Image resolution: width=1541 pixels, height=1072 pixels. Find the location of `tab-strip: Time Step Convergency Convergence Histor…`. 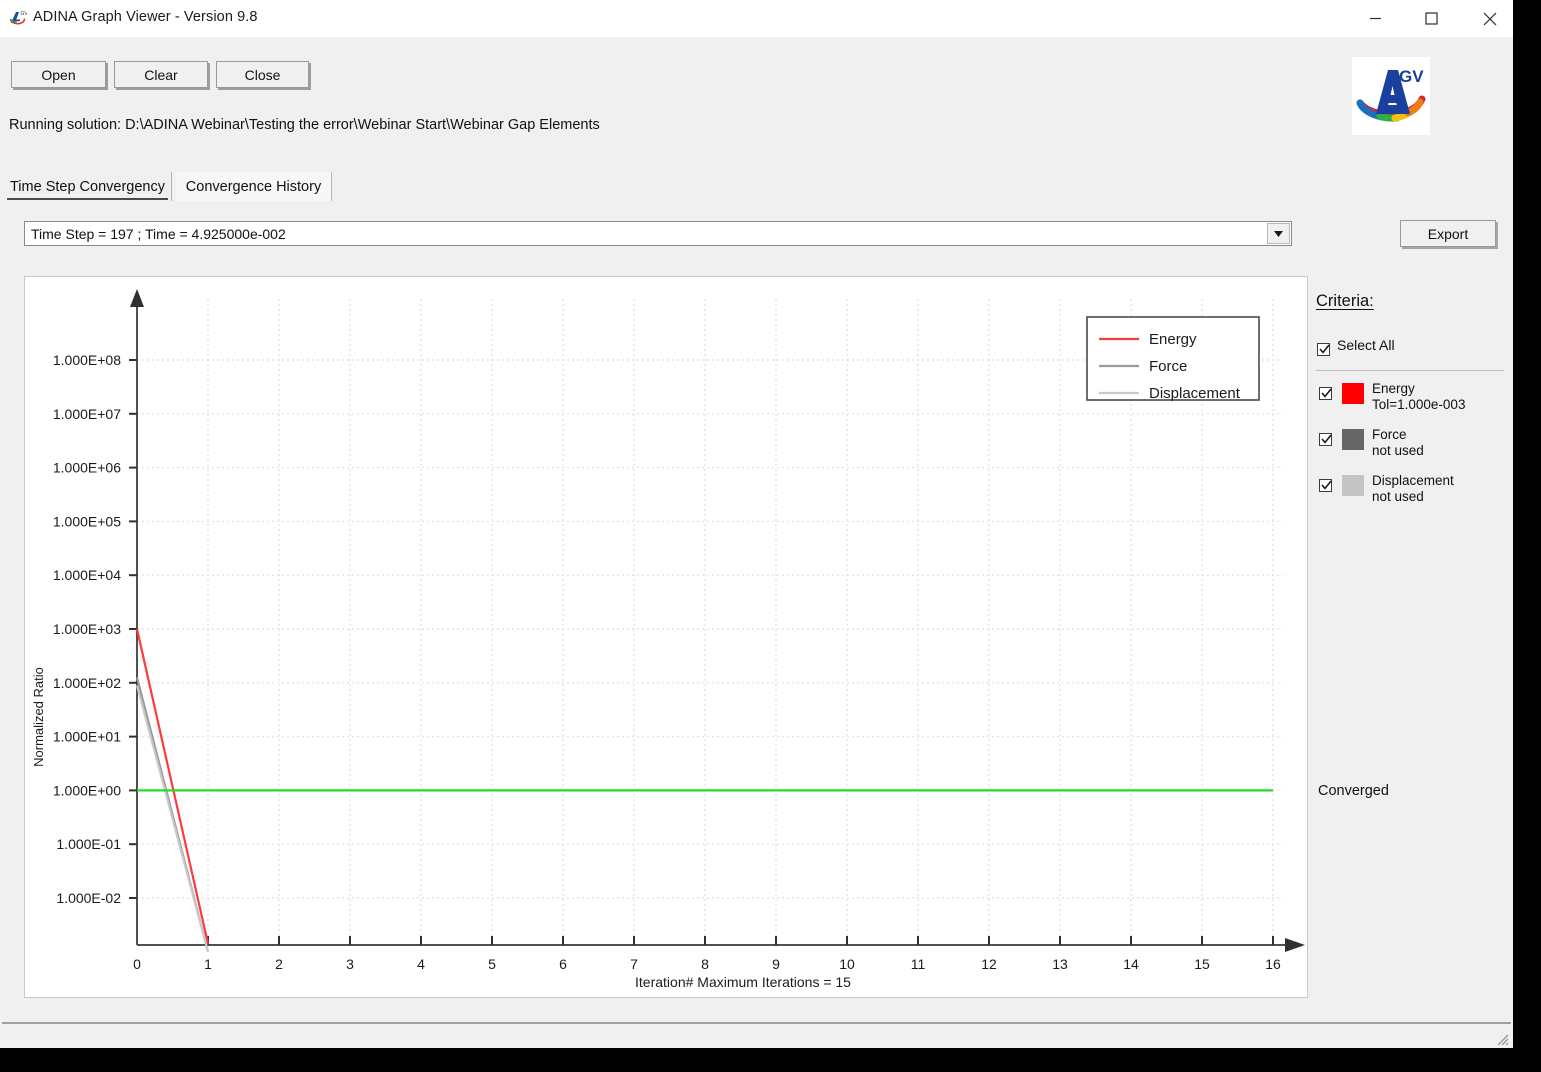

tab-strip: Time Step Convergency Convergence Histor… is located at coordinates (756, 187).